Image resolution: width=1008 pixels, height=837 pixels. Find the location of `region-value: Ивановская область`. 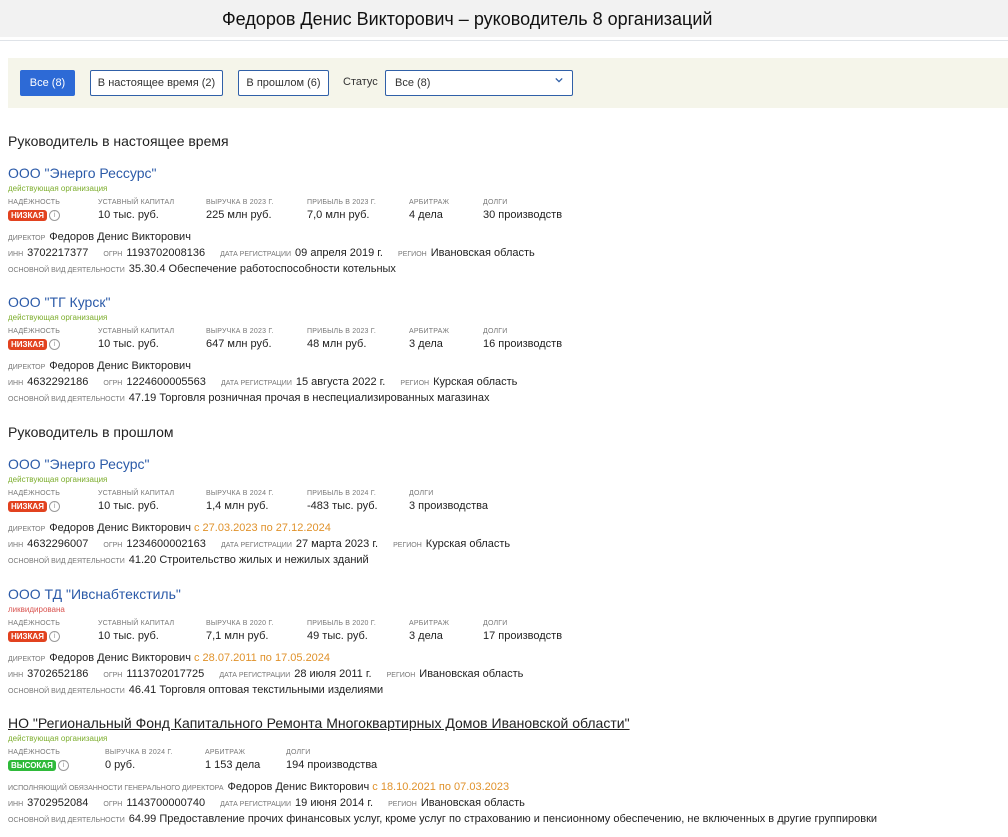

region-value: Ивановская область is located at coordinates (482, 253).